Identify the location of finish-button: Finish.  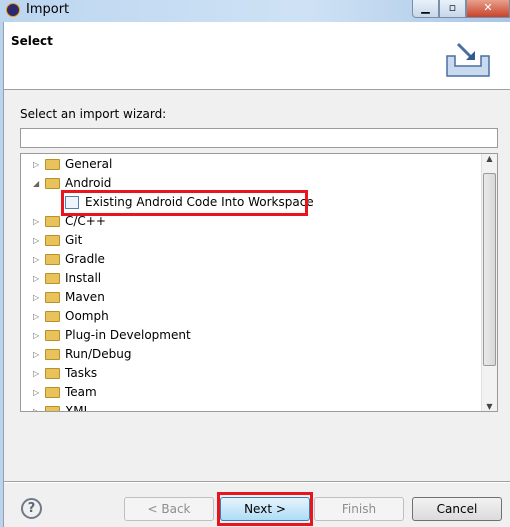
(359, 509).